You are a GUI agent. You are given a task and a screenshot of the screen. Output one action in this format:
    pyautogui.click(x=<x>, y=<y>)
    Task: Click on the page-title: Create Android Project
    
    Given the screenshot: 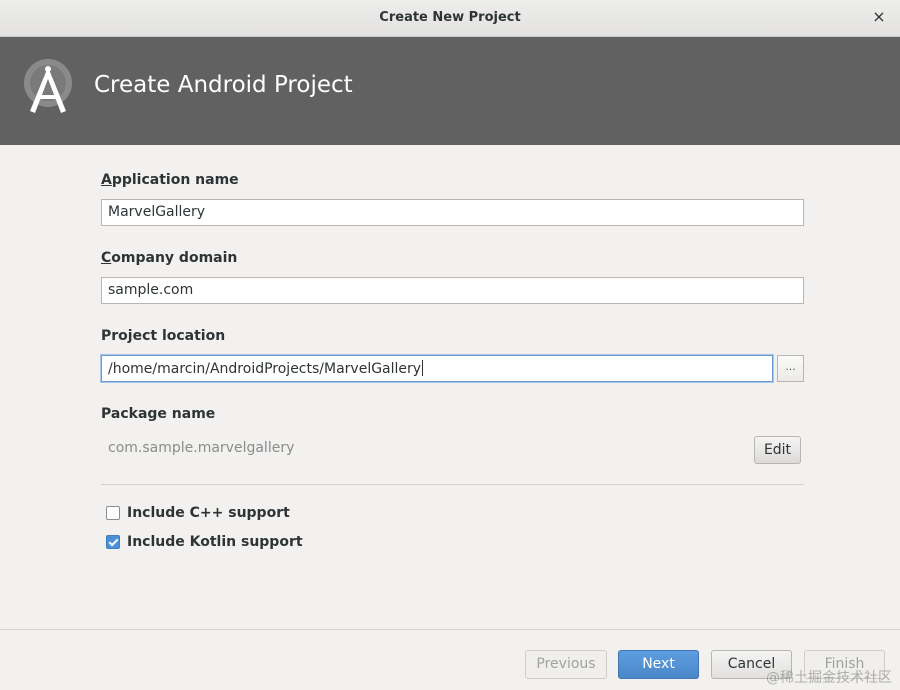 What is the action you would take?
    pyautogui.click(x=223, y=85)
    